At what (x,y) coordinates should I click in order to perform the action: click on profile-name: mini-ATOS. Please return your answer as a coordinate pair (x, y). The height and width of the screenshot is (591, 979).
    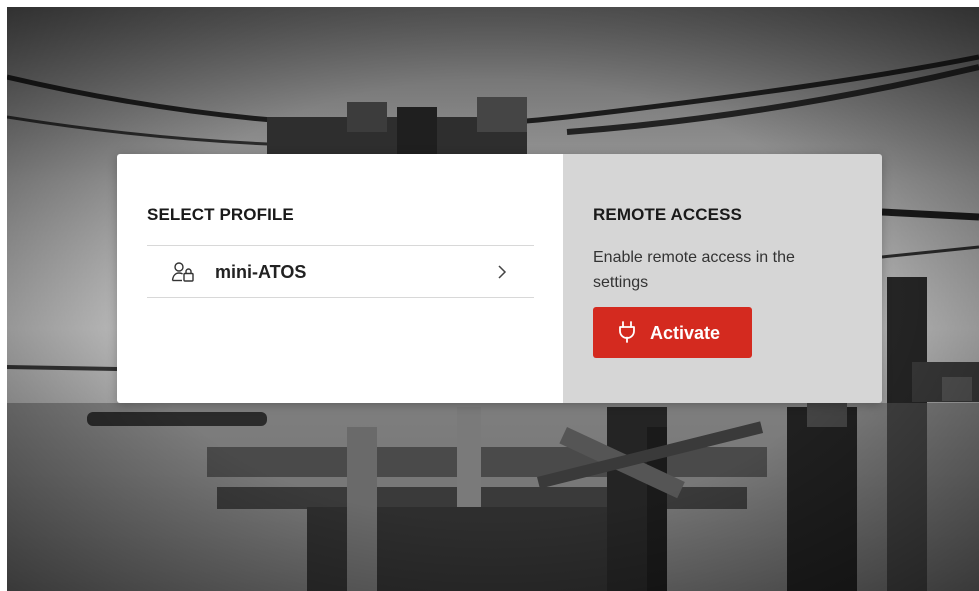
    Looking at the image, I should click on (261, 272).